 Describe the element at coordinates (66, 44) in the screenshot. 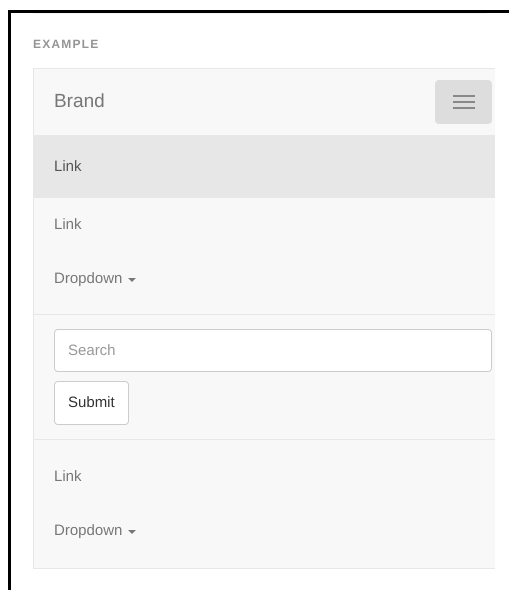

I see `section-label: EXAMPLE` at that location.